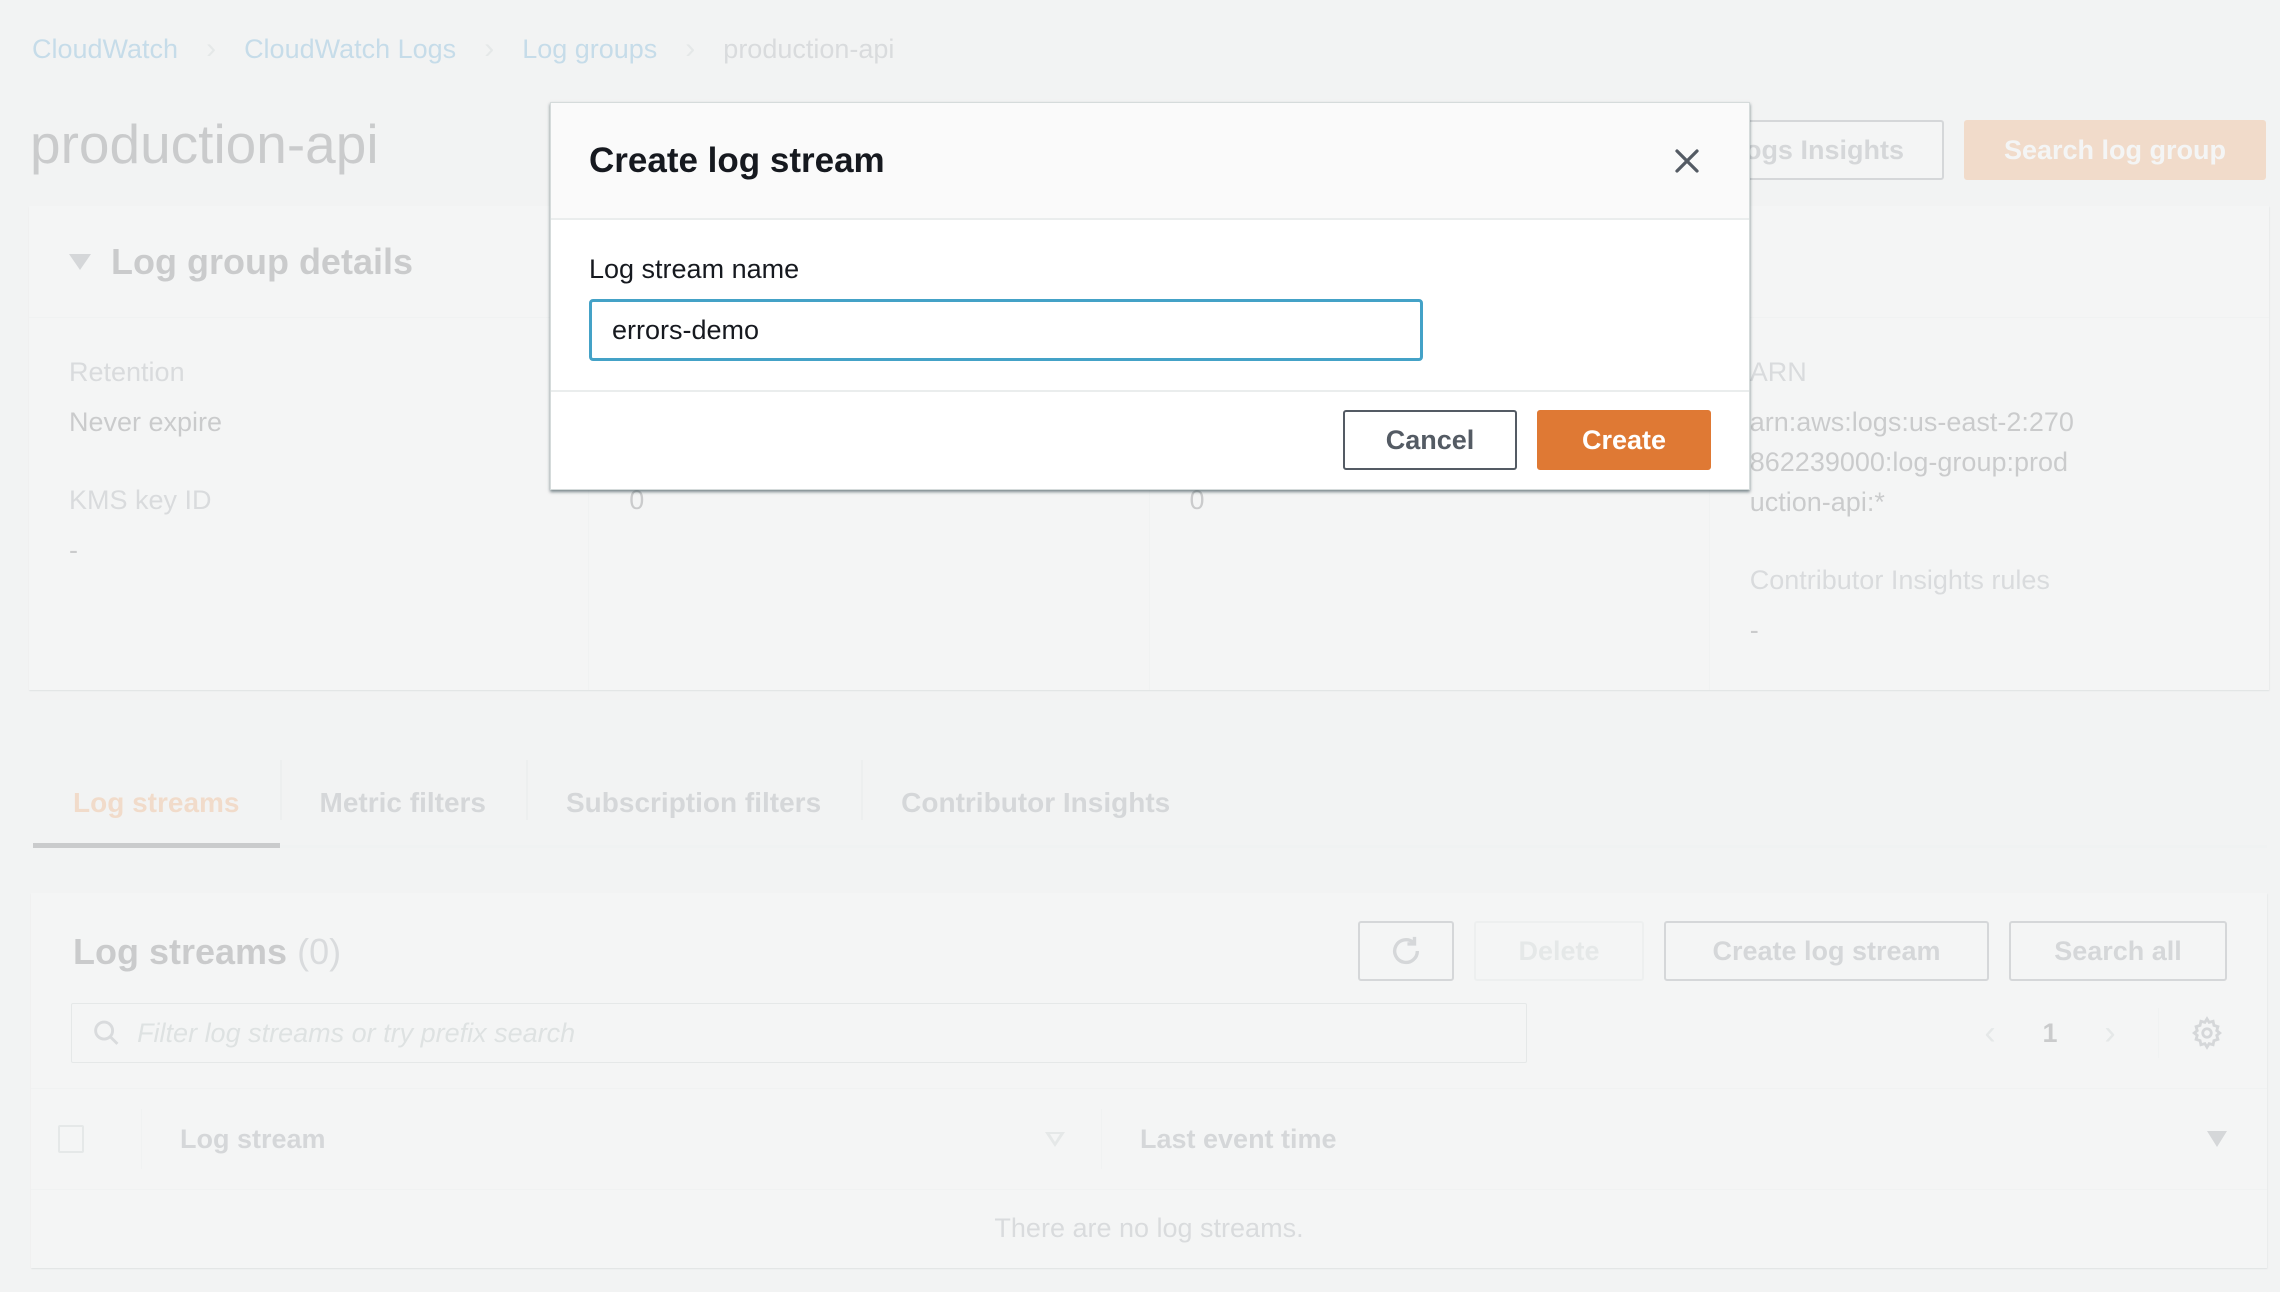 This screenshot has height=1292, width=2280. What do you see at coordinates (1624, 440) in the screenshot?
I see `create-button: Create` at bounding box center [1624, 440].